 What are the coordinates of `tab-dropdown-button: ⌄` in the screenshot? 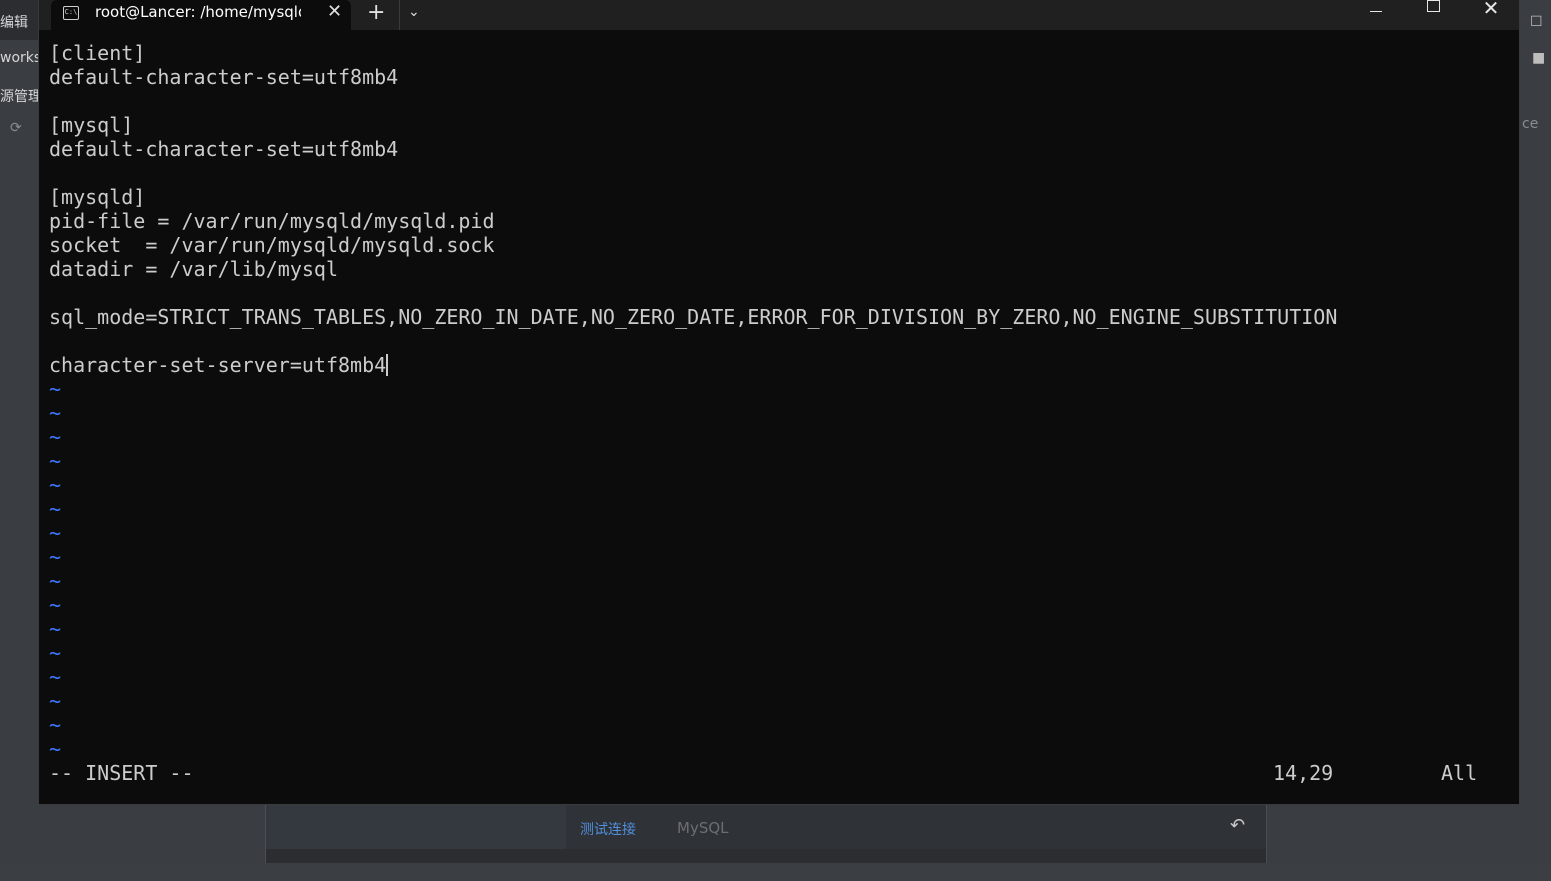 It's located at (414, 15).